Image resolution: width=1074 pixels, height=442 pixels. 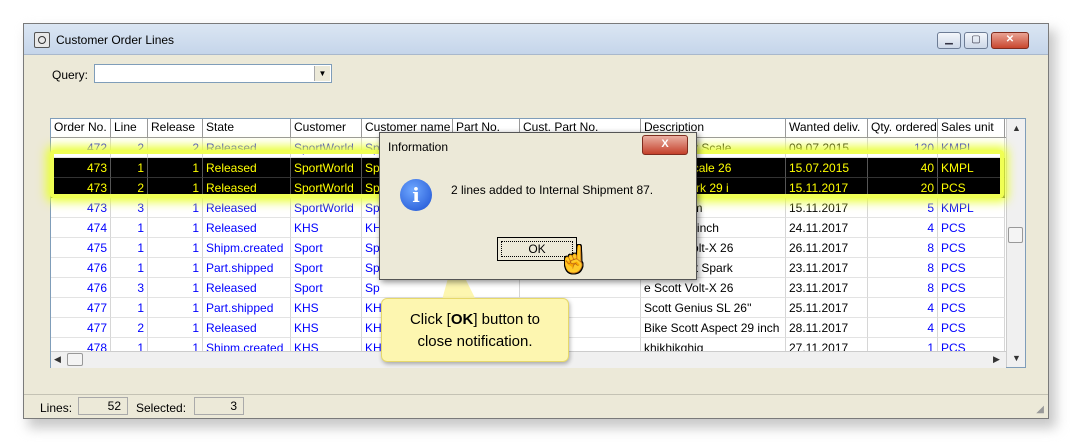 I want to click on table-cell-wanted: 24.11.2017, so click(x=827, y=228).